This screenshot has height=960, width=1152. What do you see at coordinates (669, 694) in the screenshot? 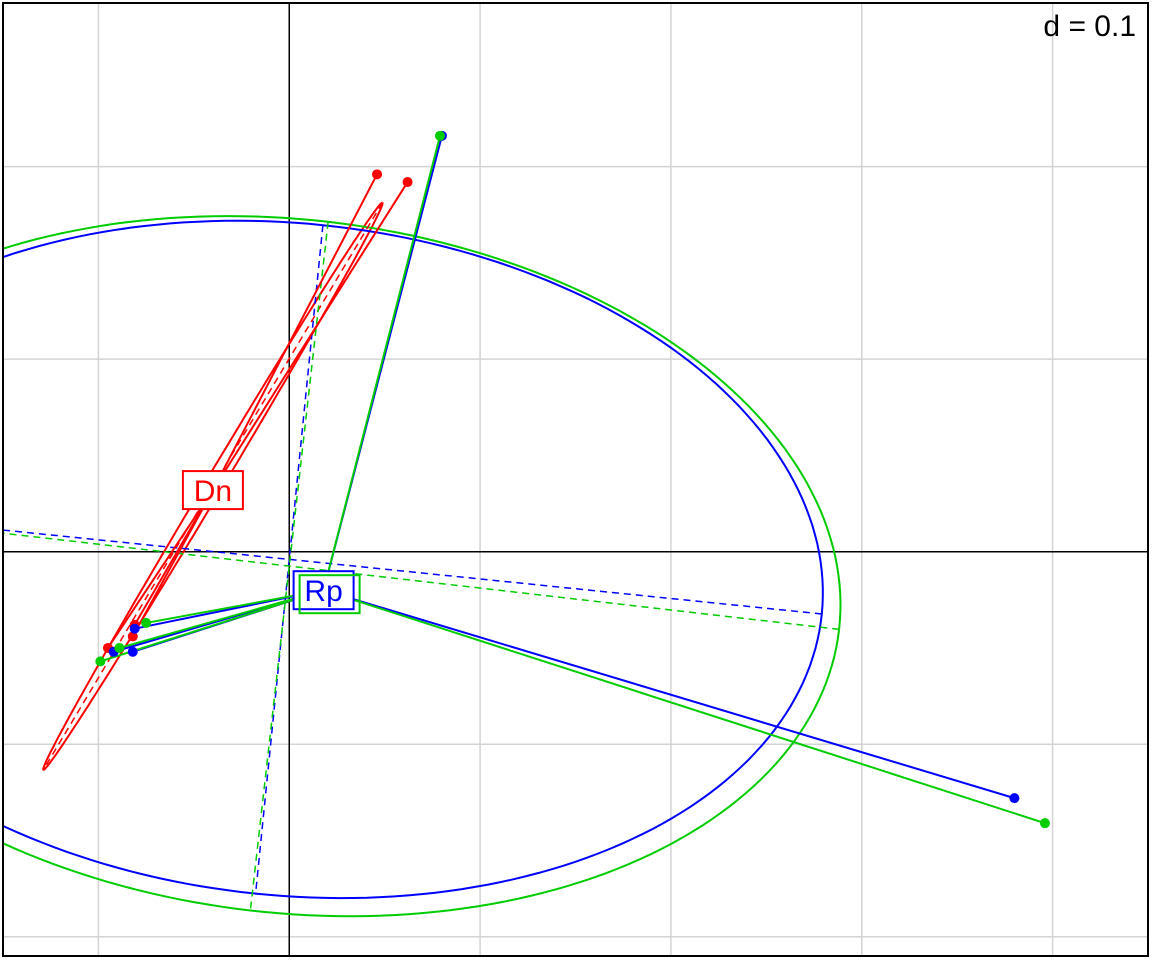
I see `star-link-Rp` at bounding box center [669, 694].